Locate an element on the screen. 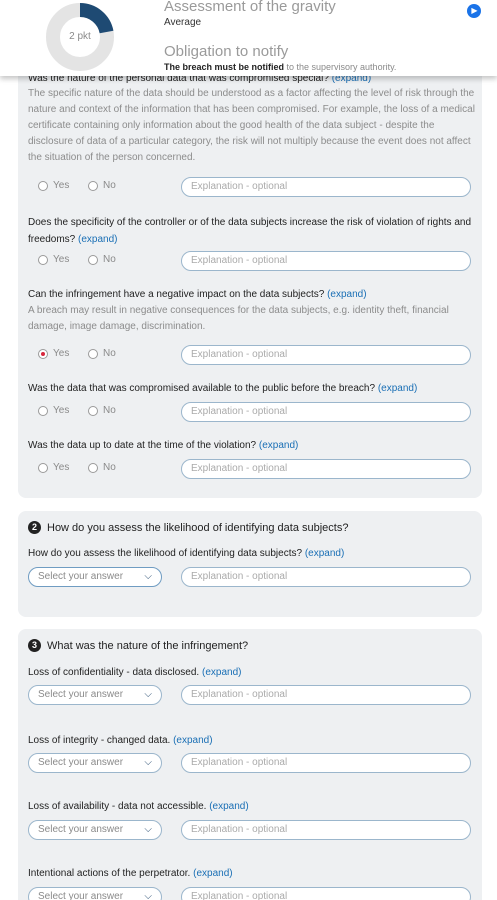 This screenshot has height=900, width=497. gauge-score-label: 2 pkt is located at coordinates (80, 36).